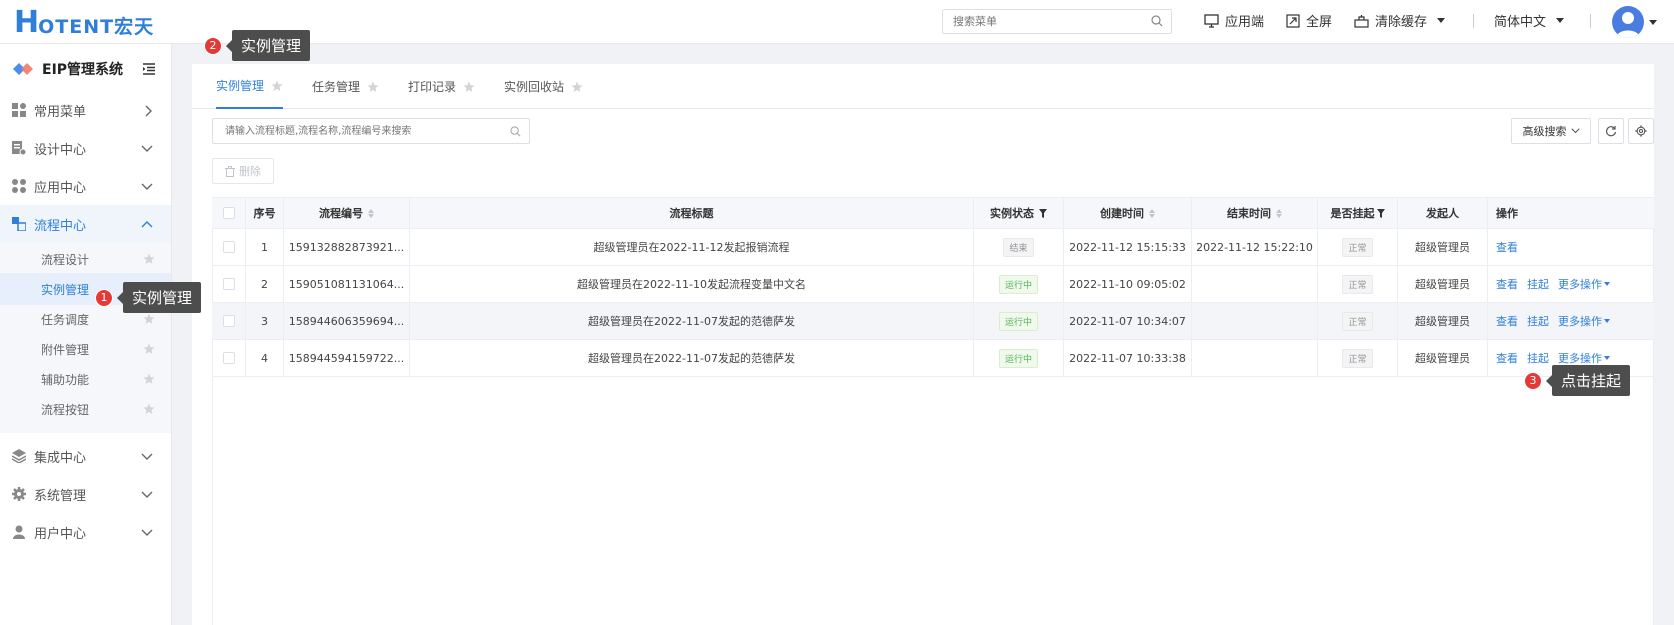 Image resolution: width=1674 pixels, height=625 pixels. Describe the element at coordinates (243, 171) in the screenshot. I see `delete-button: 删除` at that location.